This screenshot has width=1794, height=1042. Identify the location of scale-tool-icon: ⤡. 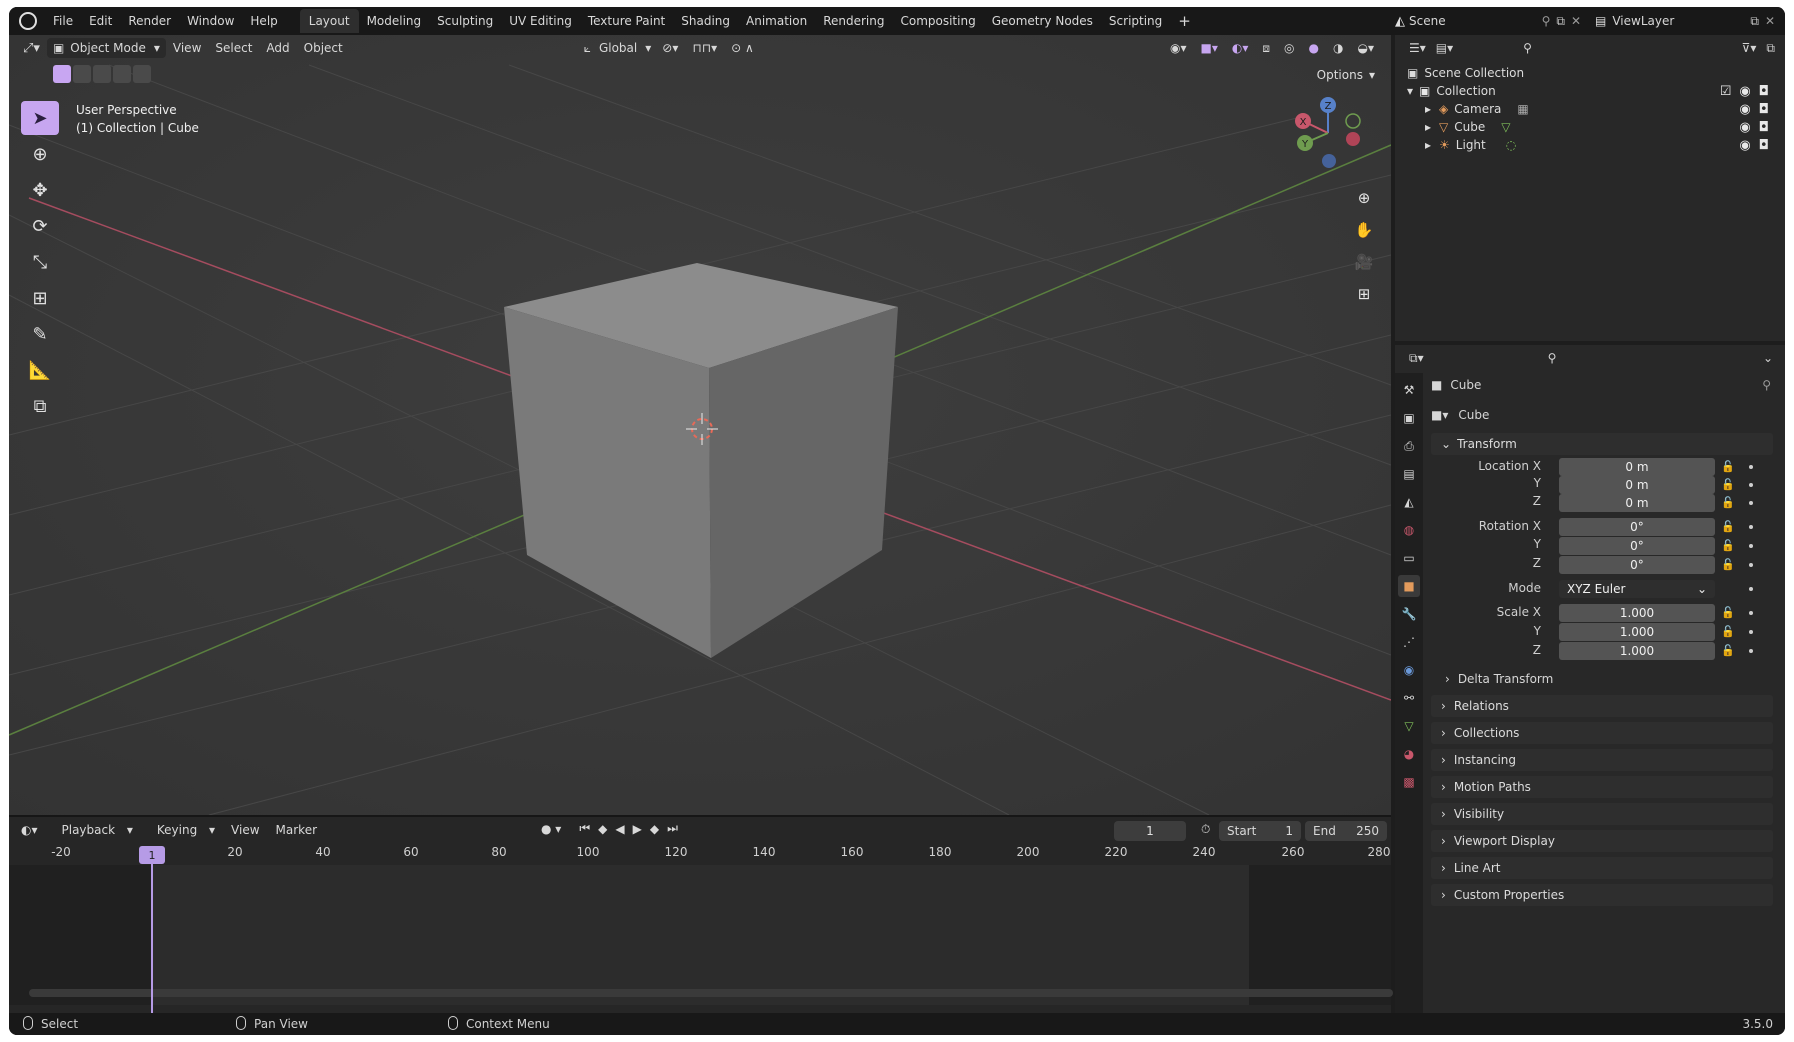
(40, 262).